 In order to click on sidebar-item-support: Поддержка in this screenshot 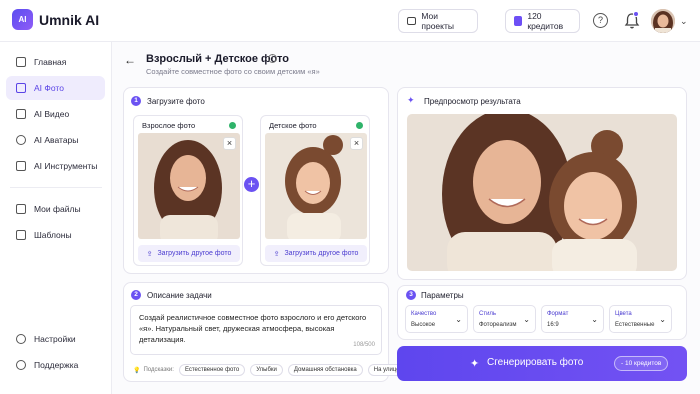, I will do `click(55, 365)`.